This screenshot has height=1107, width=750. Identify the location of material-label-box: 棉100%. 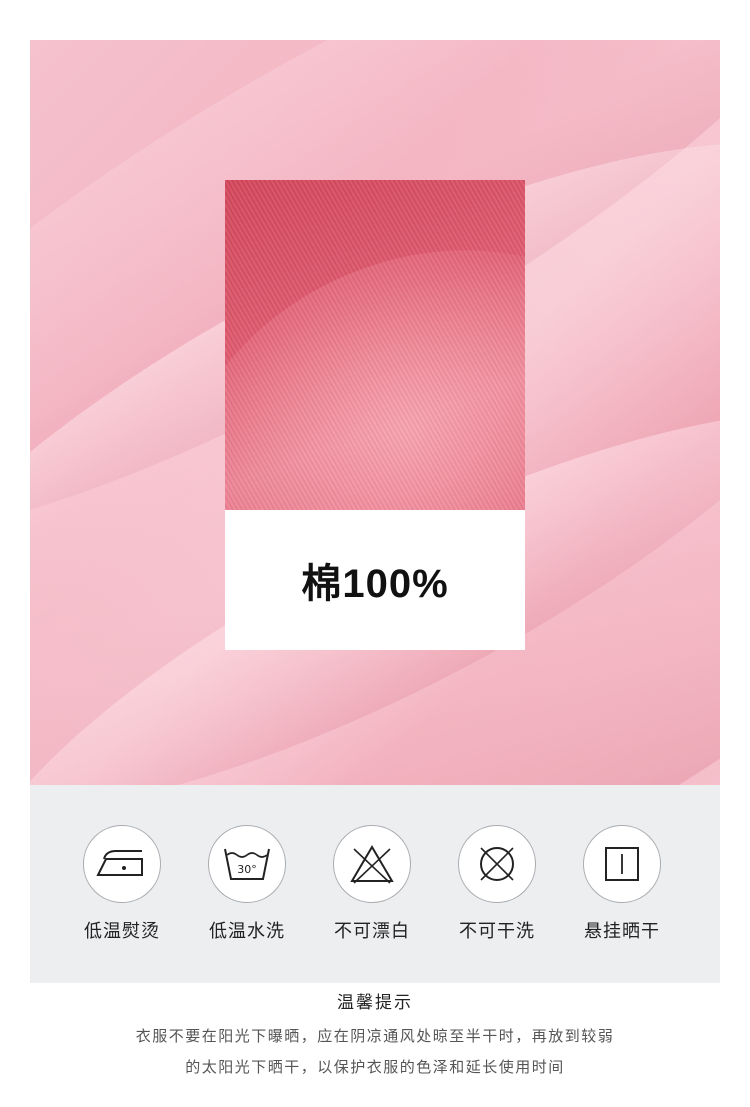
(375, 580).